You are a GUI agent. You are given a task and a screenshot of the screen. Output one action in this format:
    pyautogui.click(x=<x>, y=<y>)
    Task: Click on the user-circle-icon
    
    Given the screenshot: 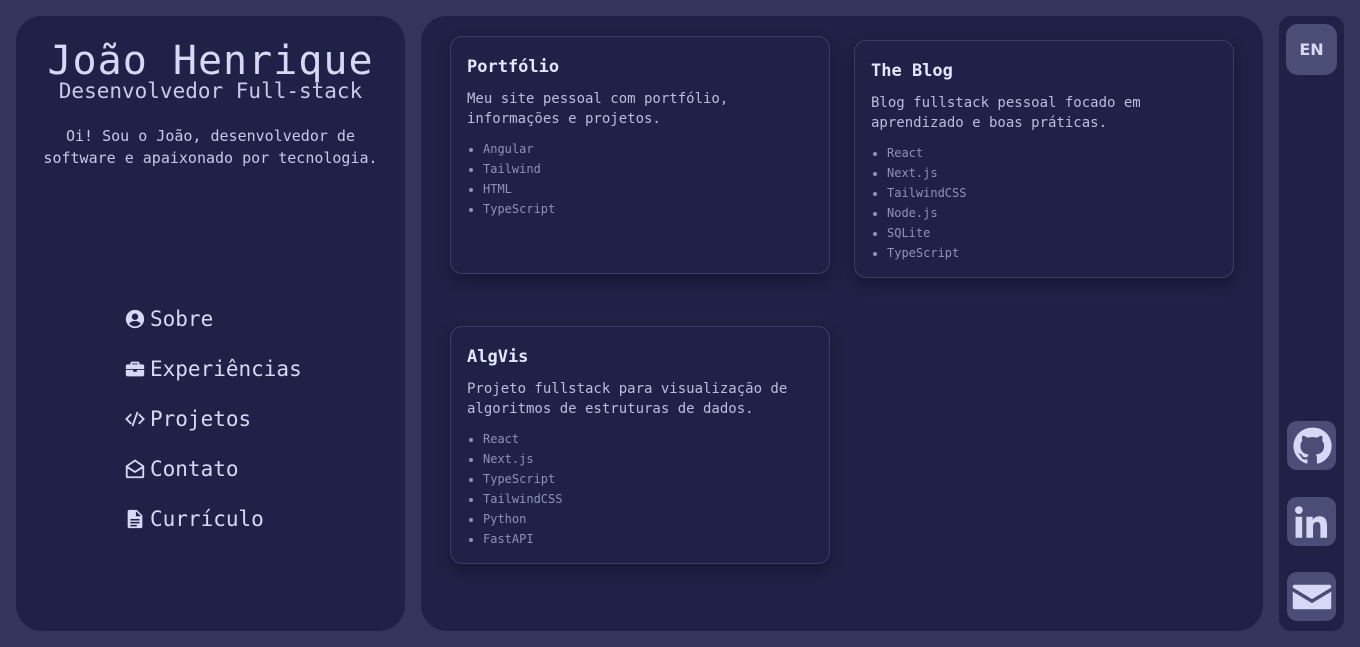 What is the action you would take?
    pyautogui.click(x=135, y=319)
    